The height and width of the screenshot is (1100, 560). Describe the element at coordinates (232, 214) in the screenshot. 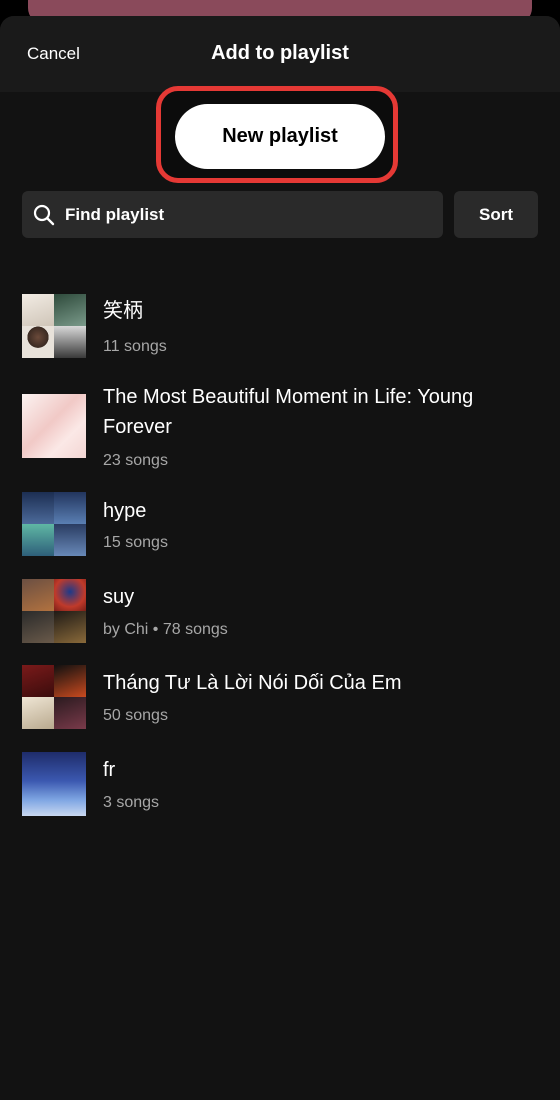

I see `find-playlist-input: Find playlist` at that location.